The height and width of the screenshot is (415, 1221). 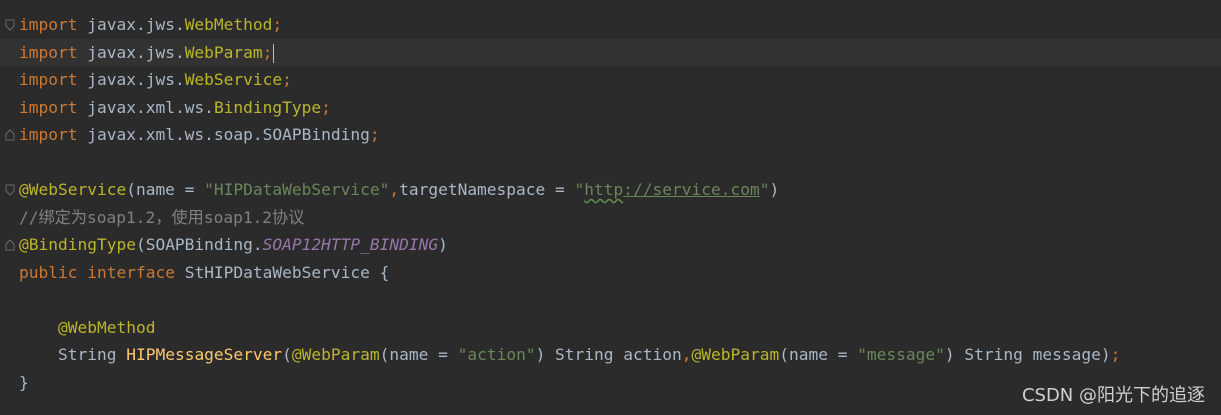 What do you see at coordinates (223, 134) in the screenshot?
I see `package-path: javax.xml.ws.soap.SOAPBinding` at bounding box center [223, 134].